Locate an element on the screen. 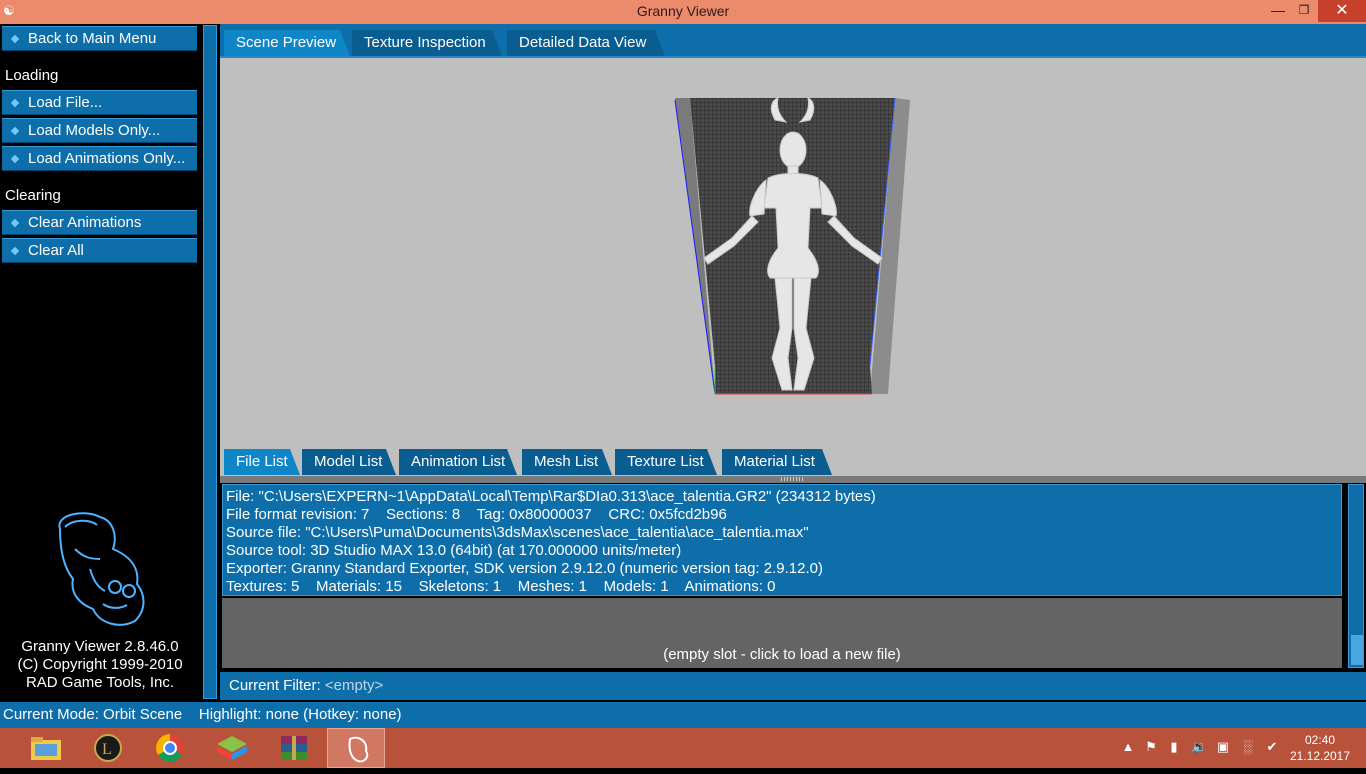 Image resolution: width=1366 pixels, height=774 pixels. tab-file-list: File List is located at coordinates (262, 462).